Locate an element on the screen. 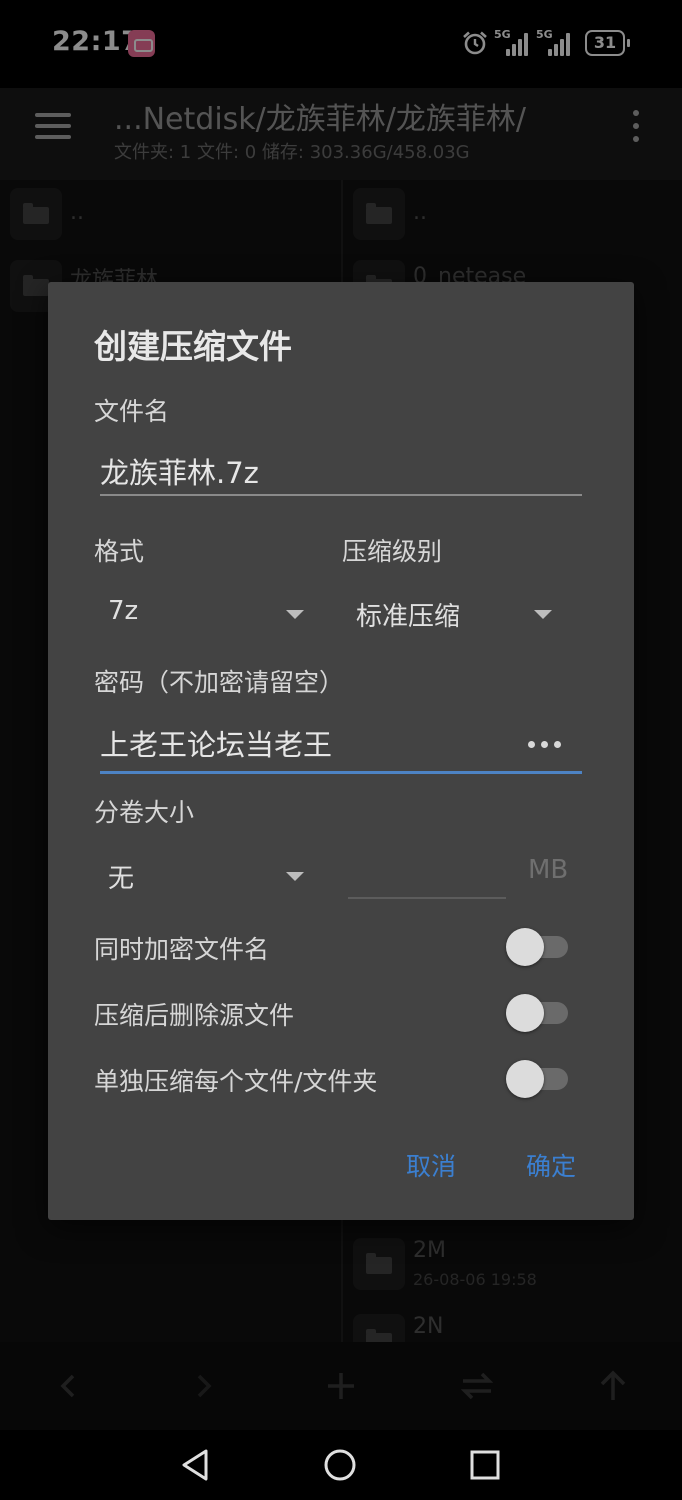  compression-level-dropdown: 标准压缩 is located at coordinates (455, 615).